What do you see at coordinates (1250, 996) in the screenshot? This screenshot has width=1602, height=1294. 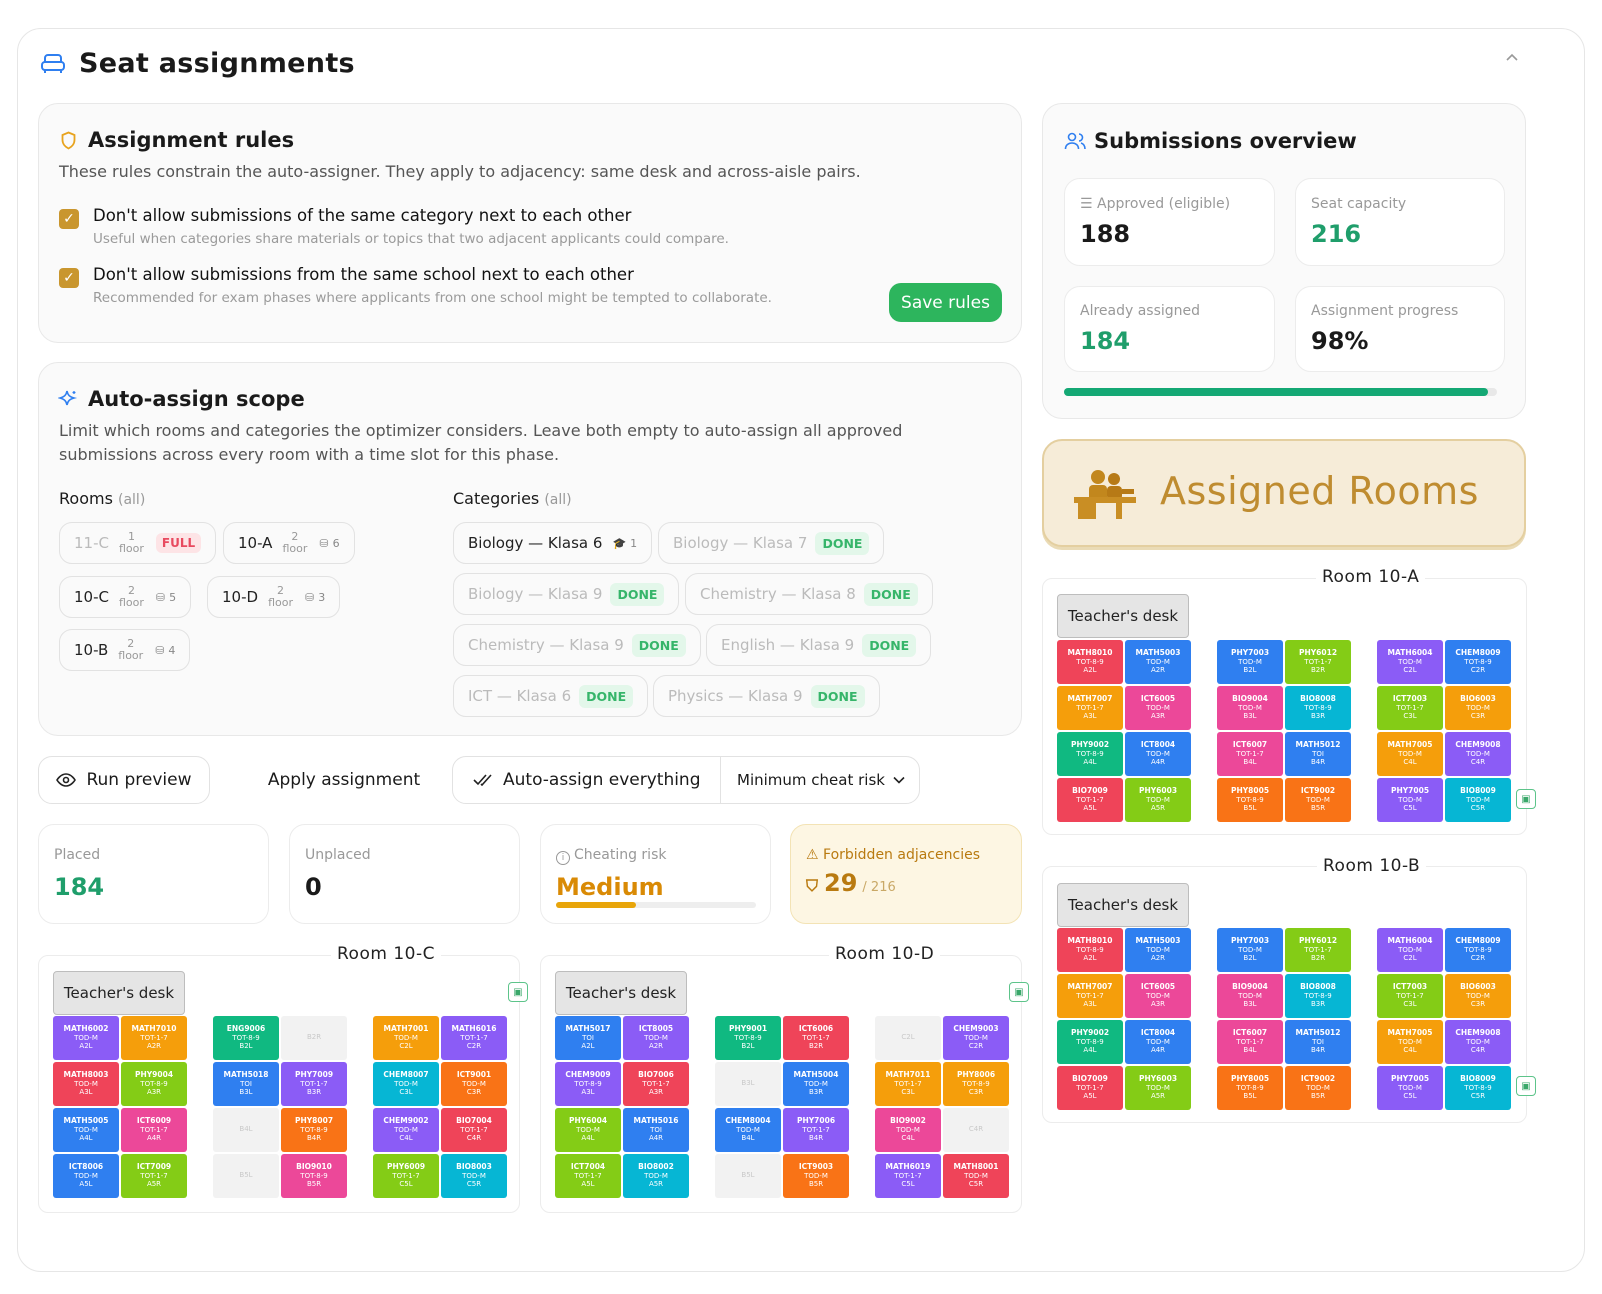 I see `seat-10b-b3l: BIO9004 TOD-M B3L` at bounding box center [1250, 996].